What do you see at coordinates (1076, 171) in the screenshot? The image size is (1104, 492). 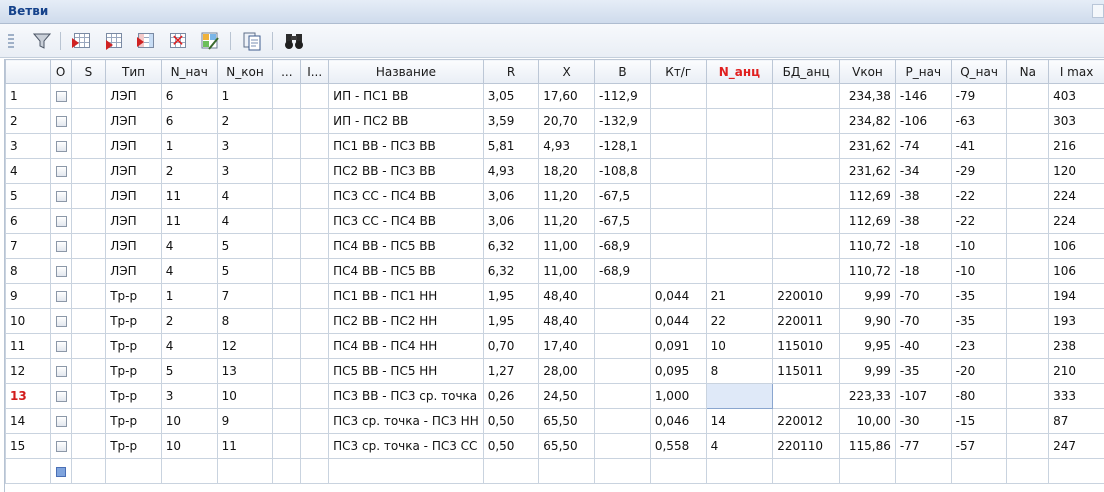 I see `cell-imax: 120` at bounding box center [1076, 171].